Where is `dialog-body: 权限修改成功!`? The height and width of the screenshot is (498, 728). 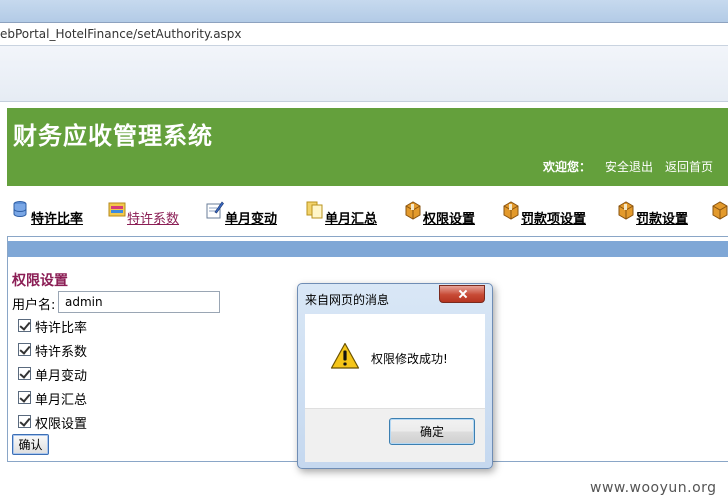 dialog-body: 权限修改成功! is located at coordinates (395, 361).